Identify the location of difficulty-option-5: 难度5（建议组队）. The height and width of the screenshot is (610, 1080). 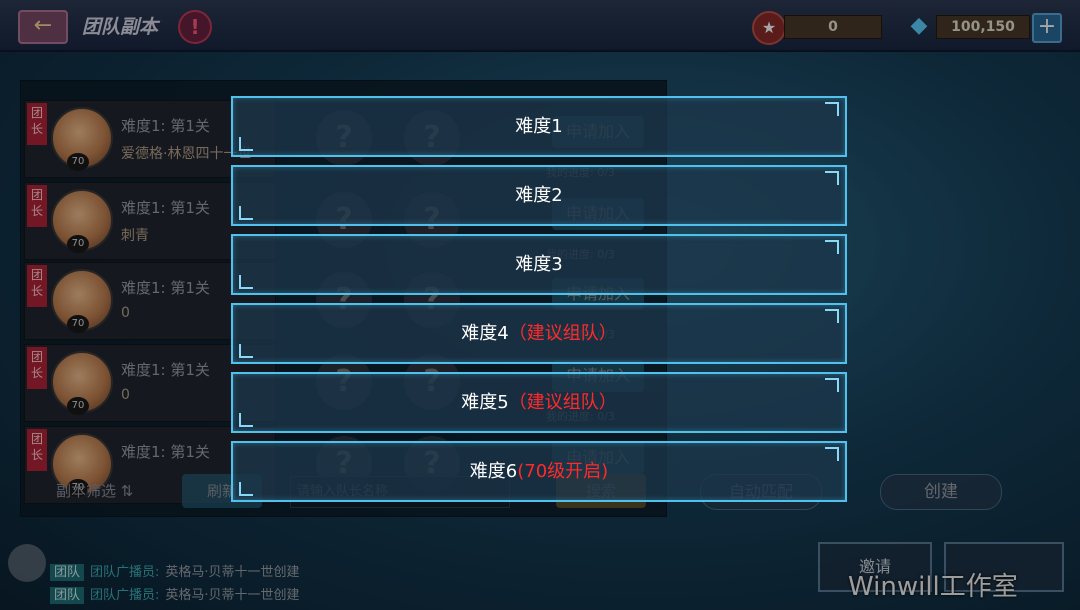
(539, 402).